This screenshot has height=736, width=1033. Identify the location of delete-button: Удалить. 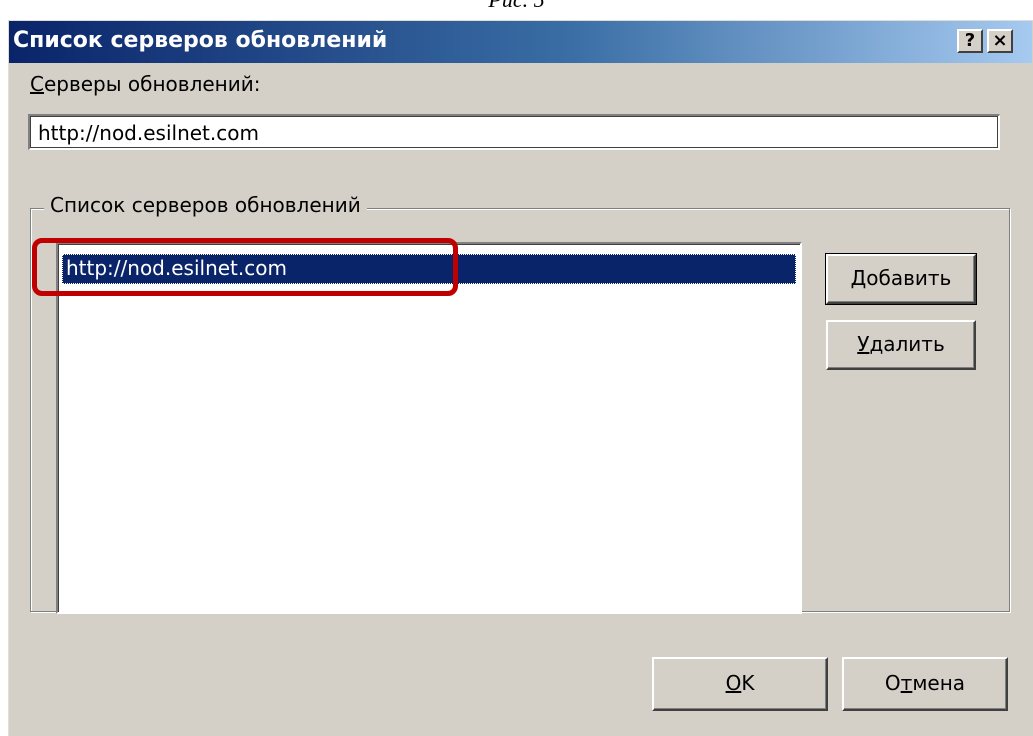
(901, 345).